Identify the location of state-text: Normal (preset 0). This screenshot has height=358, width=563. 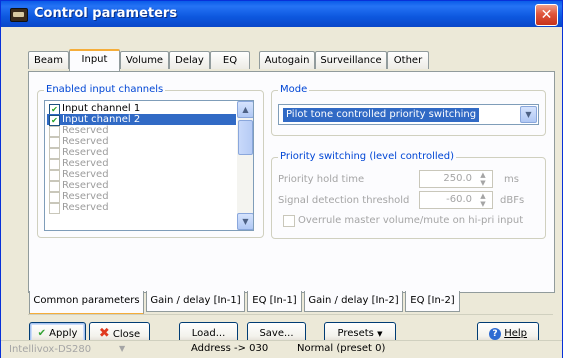
(341, 348).